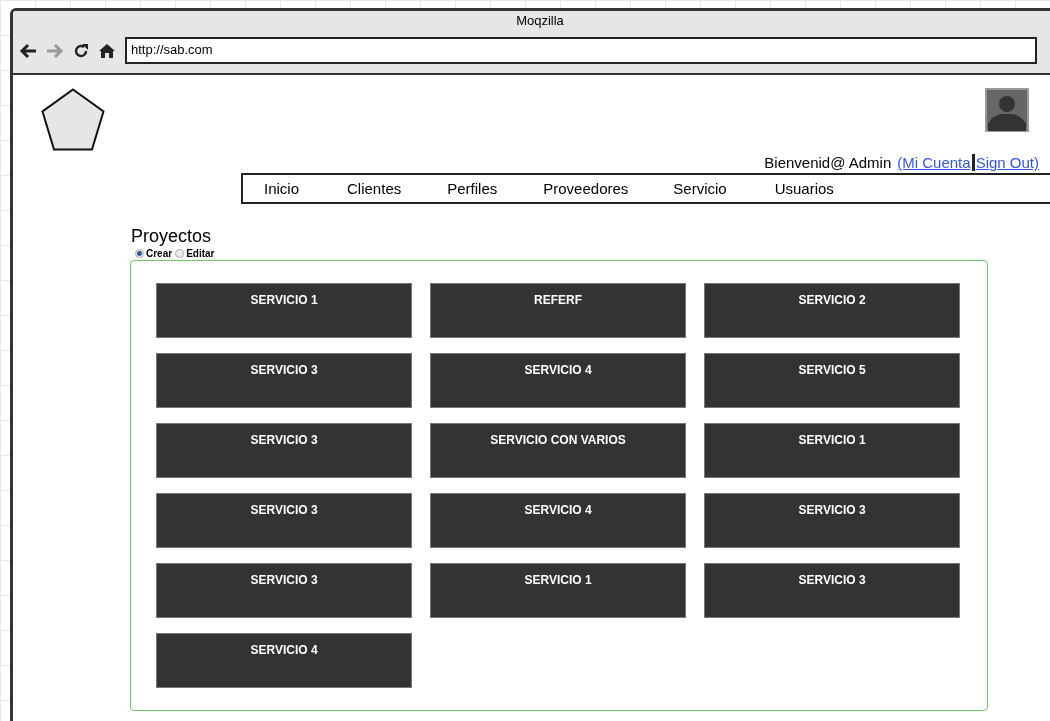  I want to click on radio-label: Crear, so click(159, 253).